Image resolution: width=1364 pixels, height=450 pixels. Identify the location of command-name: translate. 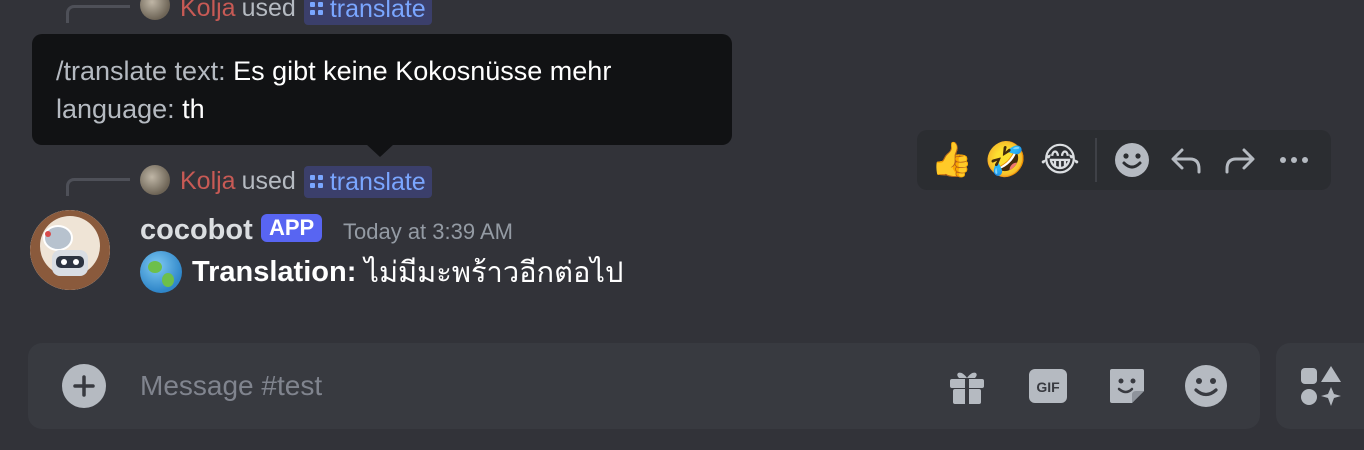
(377, 182).